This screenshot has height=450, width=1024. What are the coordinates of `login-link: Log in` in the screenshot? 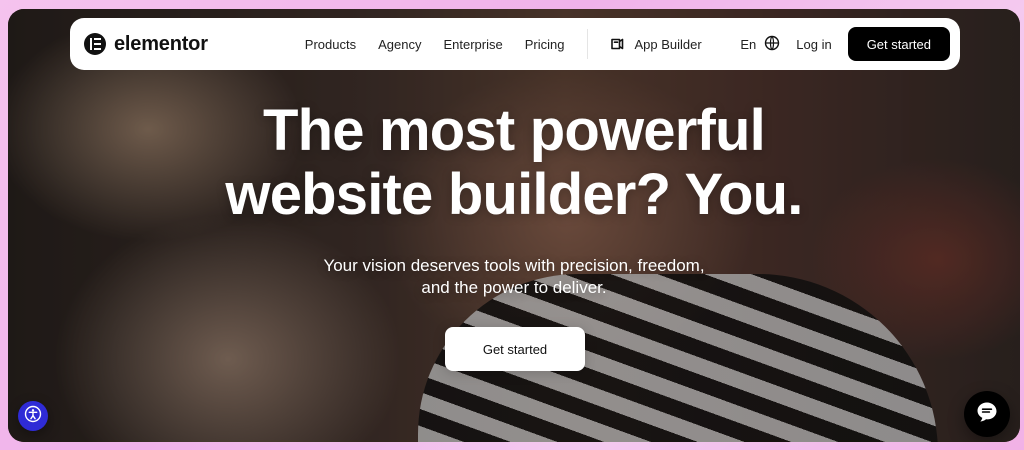 It's located at (813, 44).